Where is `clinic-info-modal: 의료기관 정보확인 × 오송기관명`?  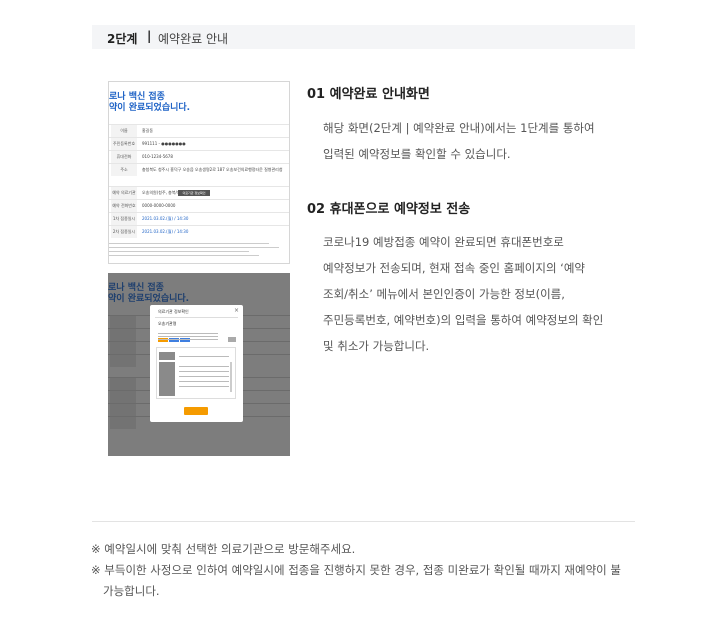
clinic-info-modal: 의료기관 정보확인 × 오송기관명 is located at coordinates (196, 363).